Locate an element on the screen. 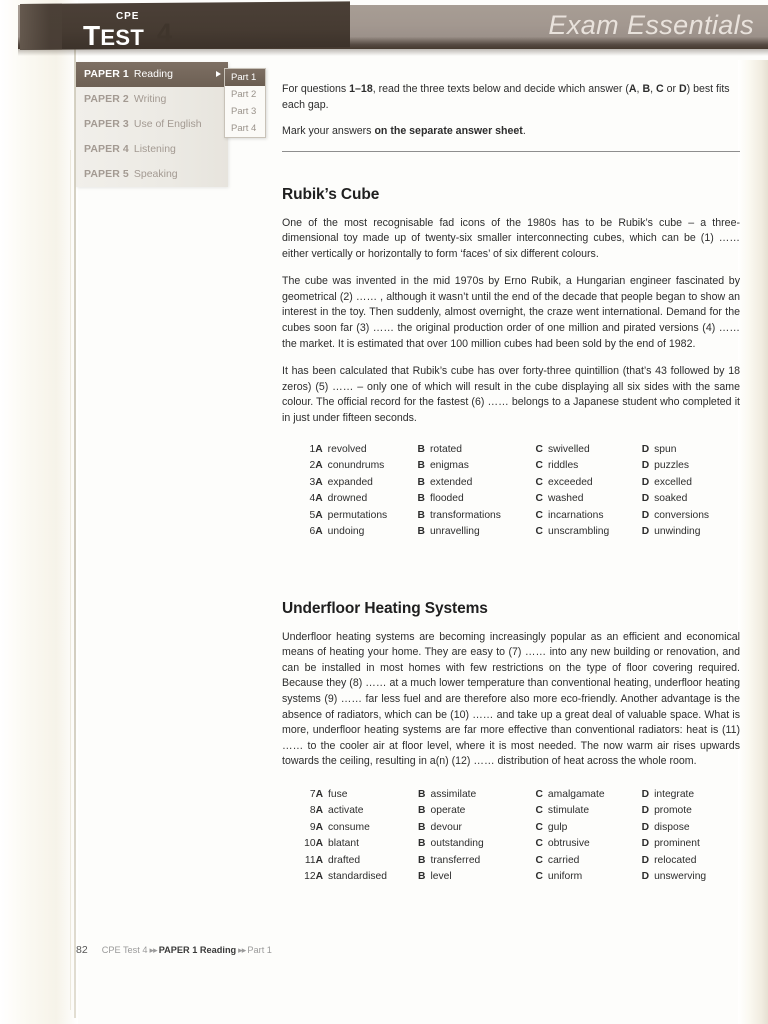  question-number: 6 is located at coordinates (312, 532).